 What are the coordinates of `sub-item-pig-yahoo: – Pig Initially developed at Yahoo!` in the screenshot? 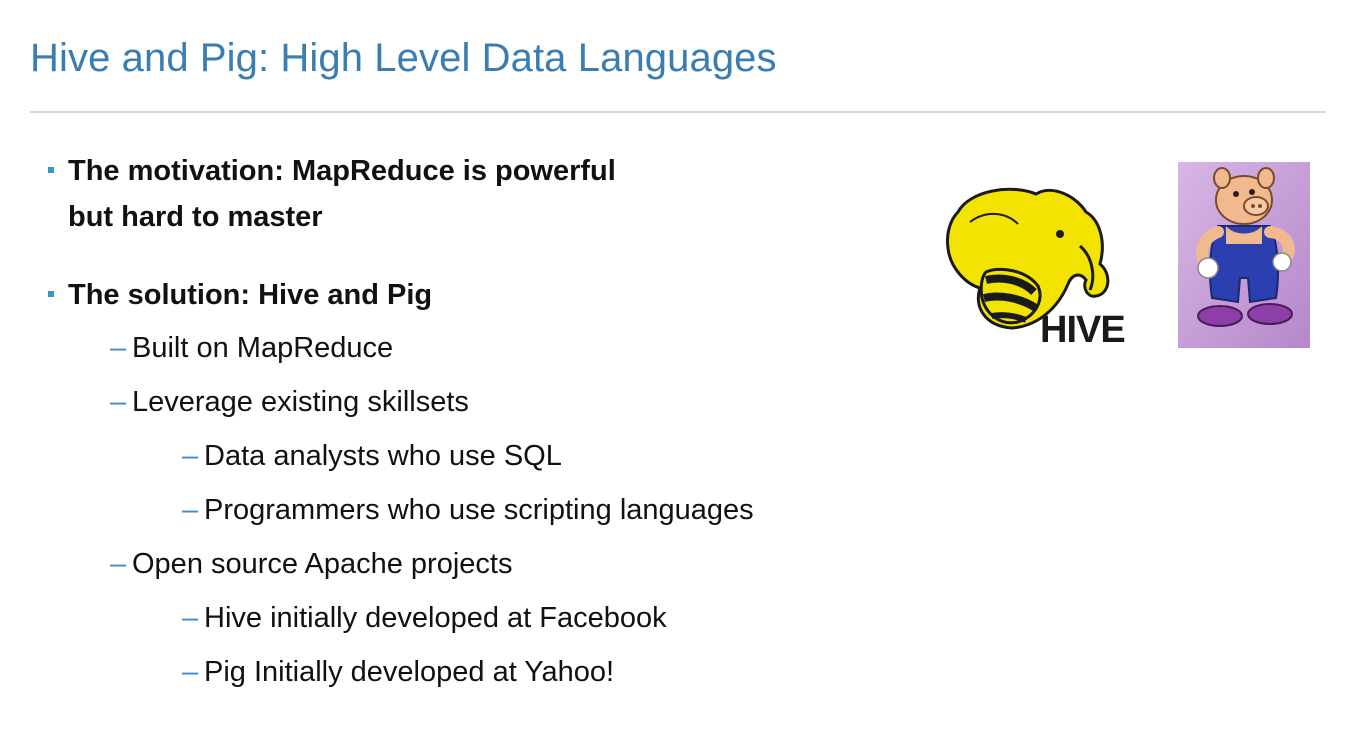 It's located at (398, 672).